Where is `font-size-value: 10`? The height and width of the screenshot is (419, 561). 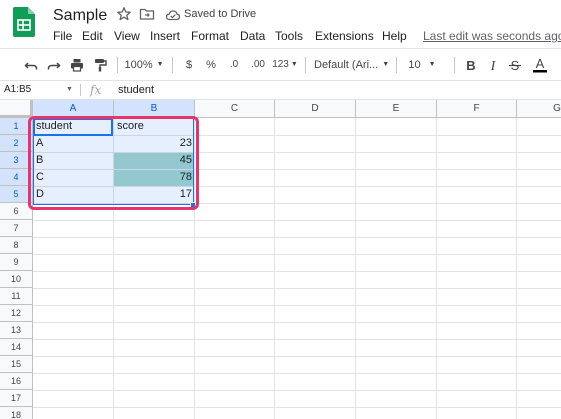 font-size-value: 10 is located at coordinates (414, 64).